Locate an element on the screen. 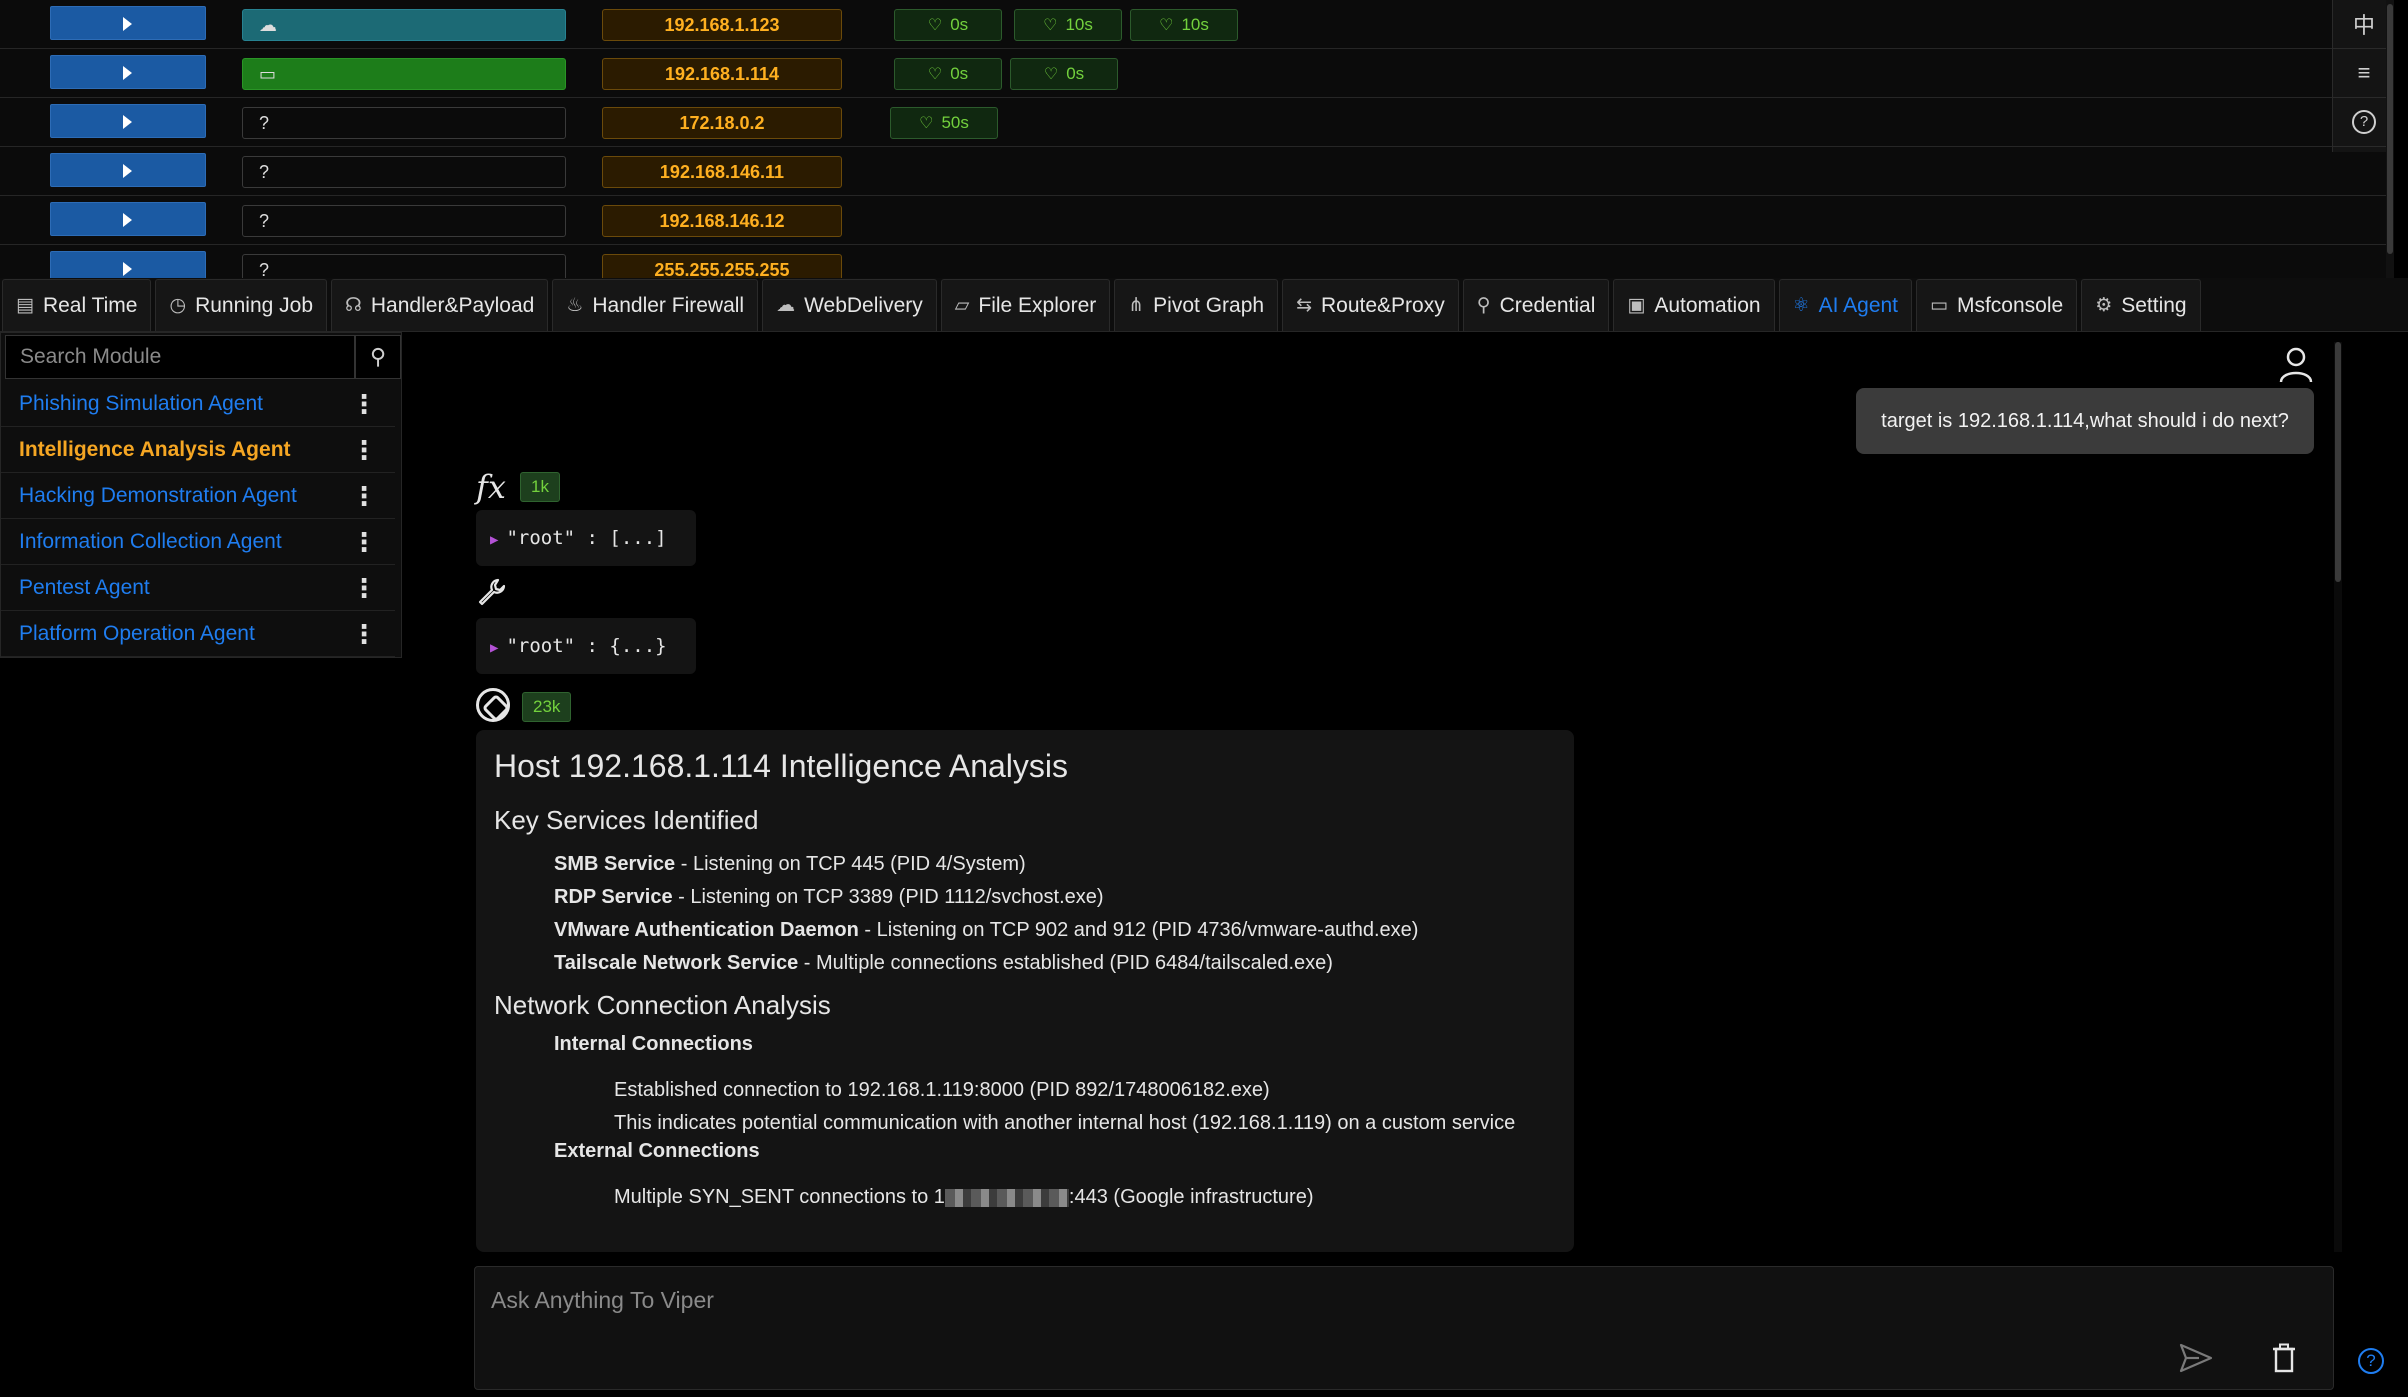 This screenshot has width=2408, height=1397. host-row: ▭ 192.168.1.114 ♡ 0s ♡ 0s is located at coordinates (1197, 73).